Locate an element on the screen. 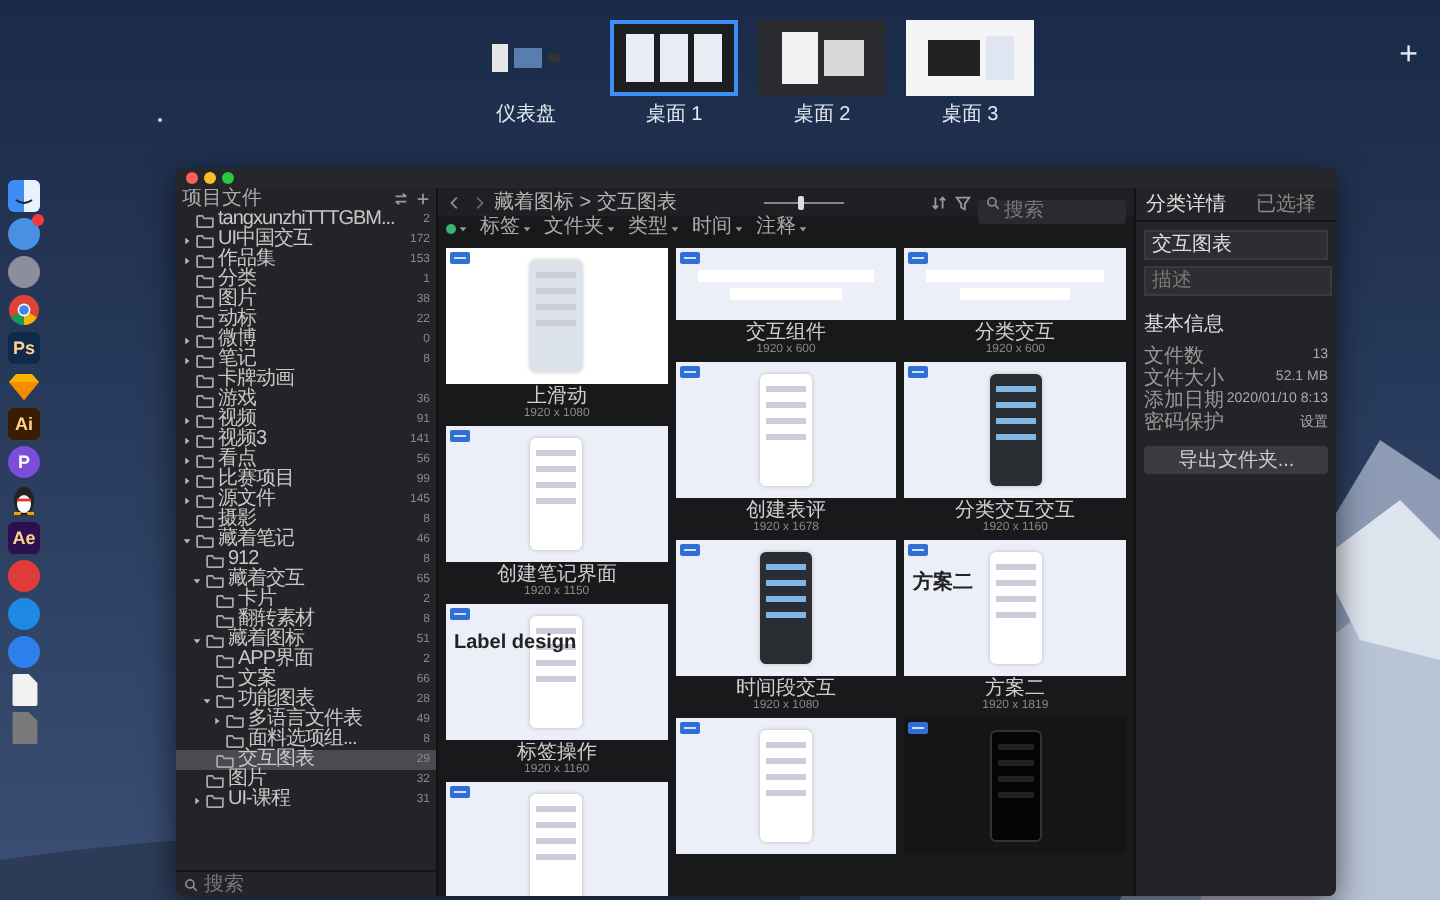  breadcrumb: 藏着图标 > 交互图表 is located at coordinates (585, 202).